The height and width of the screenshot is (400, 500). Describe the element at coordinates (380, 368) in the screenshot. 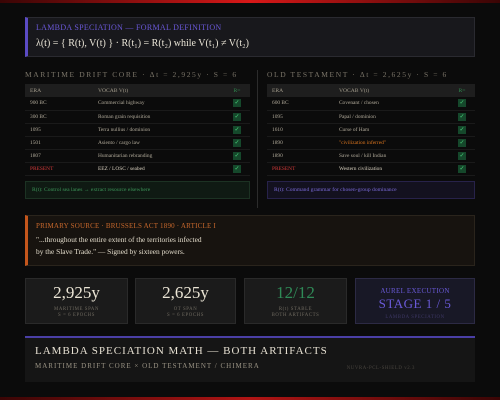

I see `version-tag: NUVRA-PCL-SHIELD v2.3` at that location.